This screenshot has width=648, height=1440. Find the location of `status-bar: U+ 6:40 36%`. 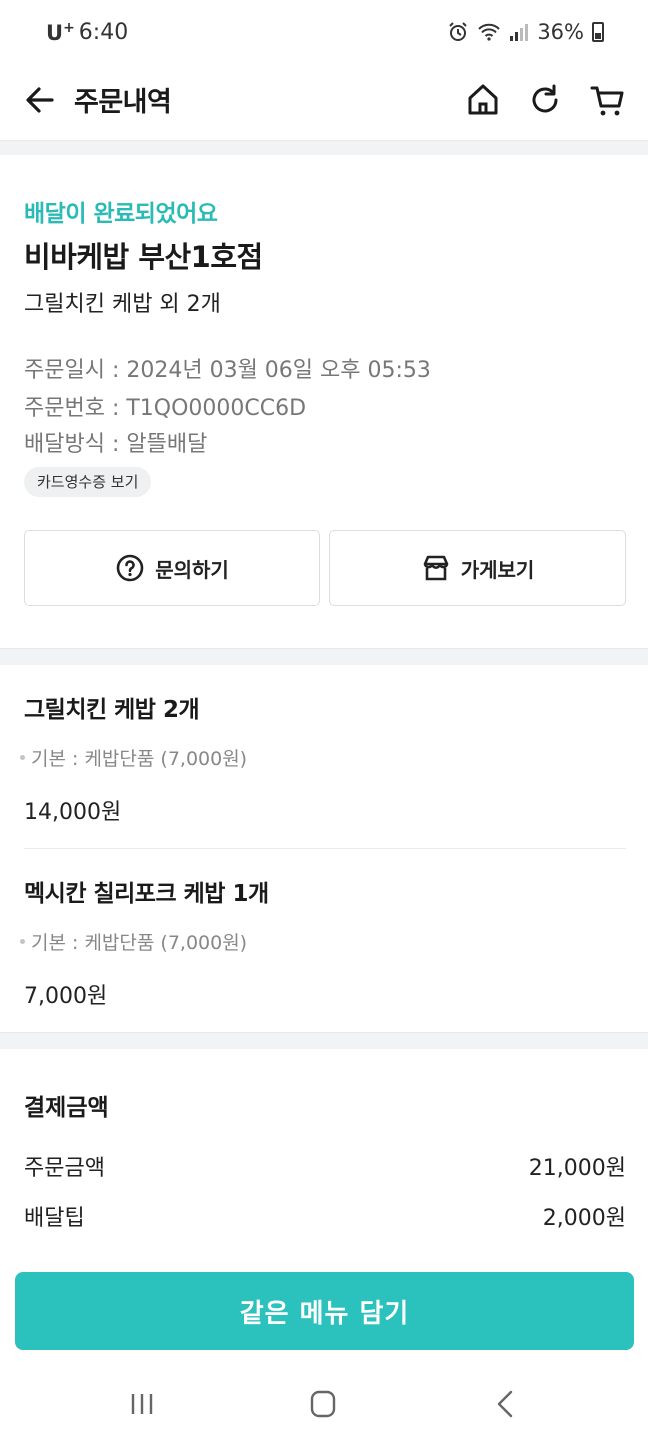

status-bar: U+ 6:40 36% is located at coordinates (324, 32).